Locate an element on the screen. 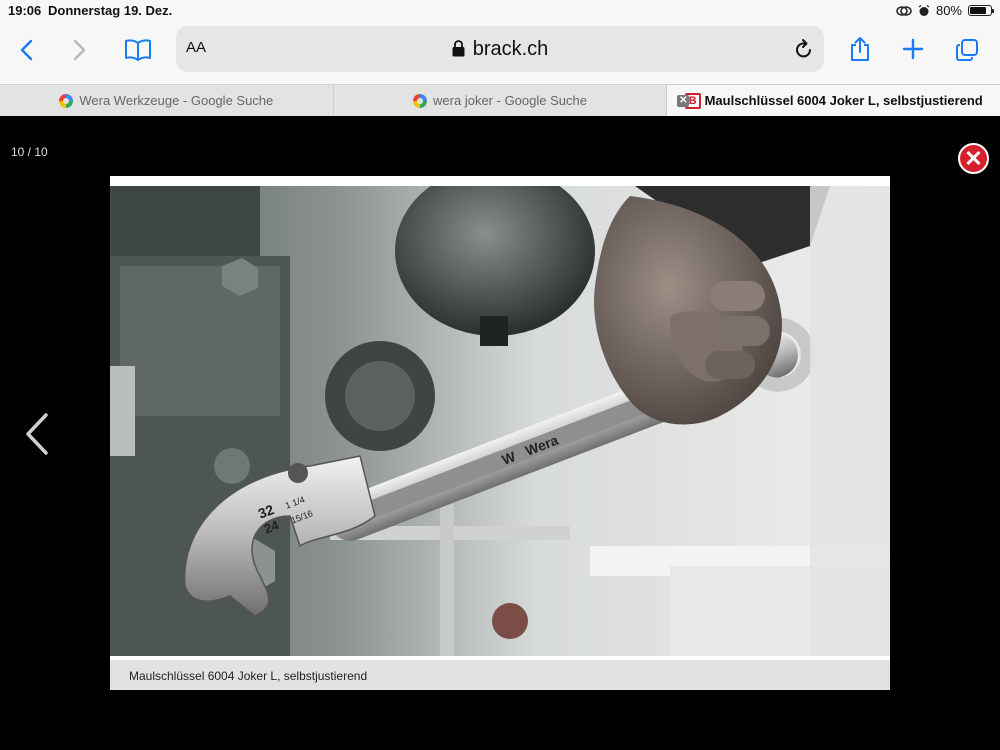  status-time: 19:06 is located at coordinates (25, 10).